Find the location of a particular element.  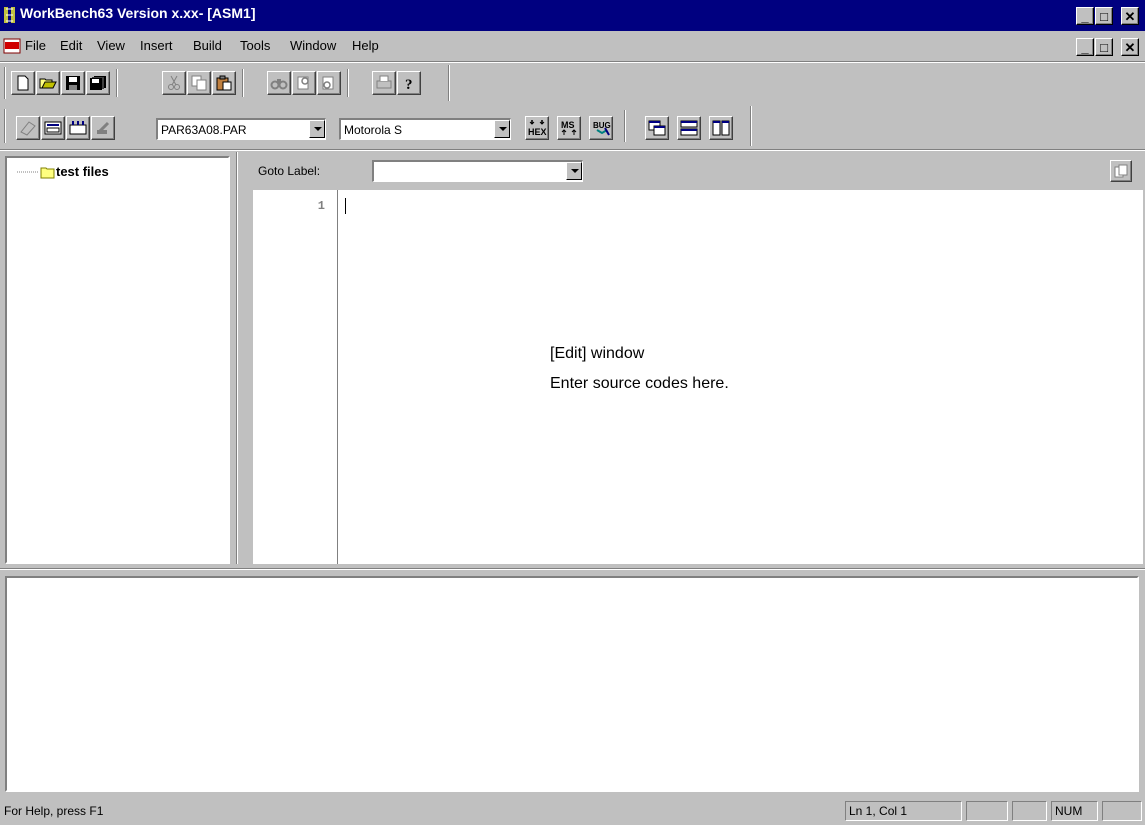

edit-window-instruction: Enter source codes here. is located at coordinates (639, 383).